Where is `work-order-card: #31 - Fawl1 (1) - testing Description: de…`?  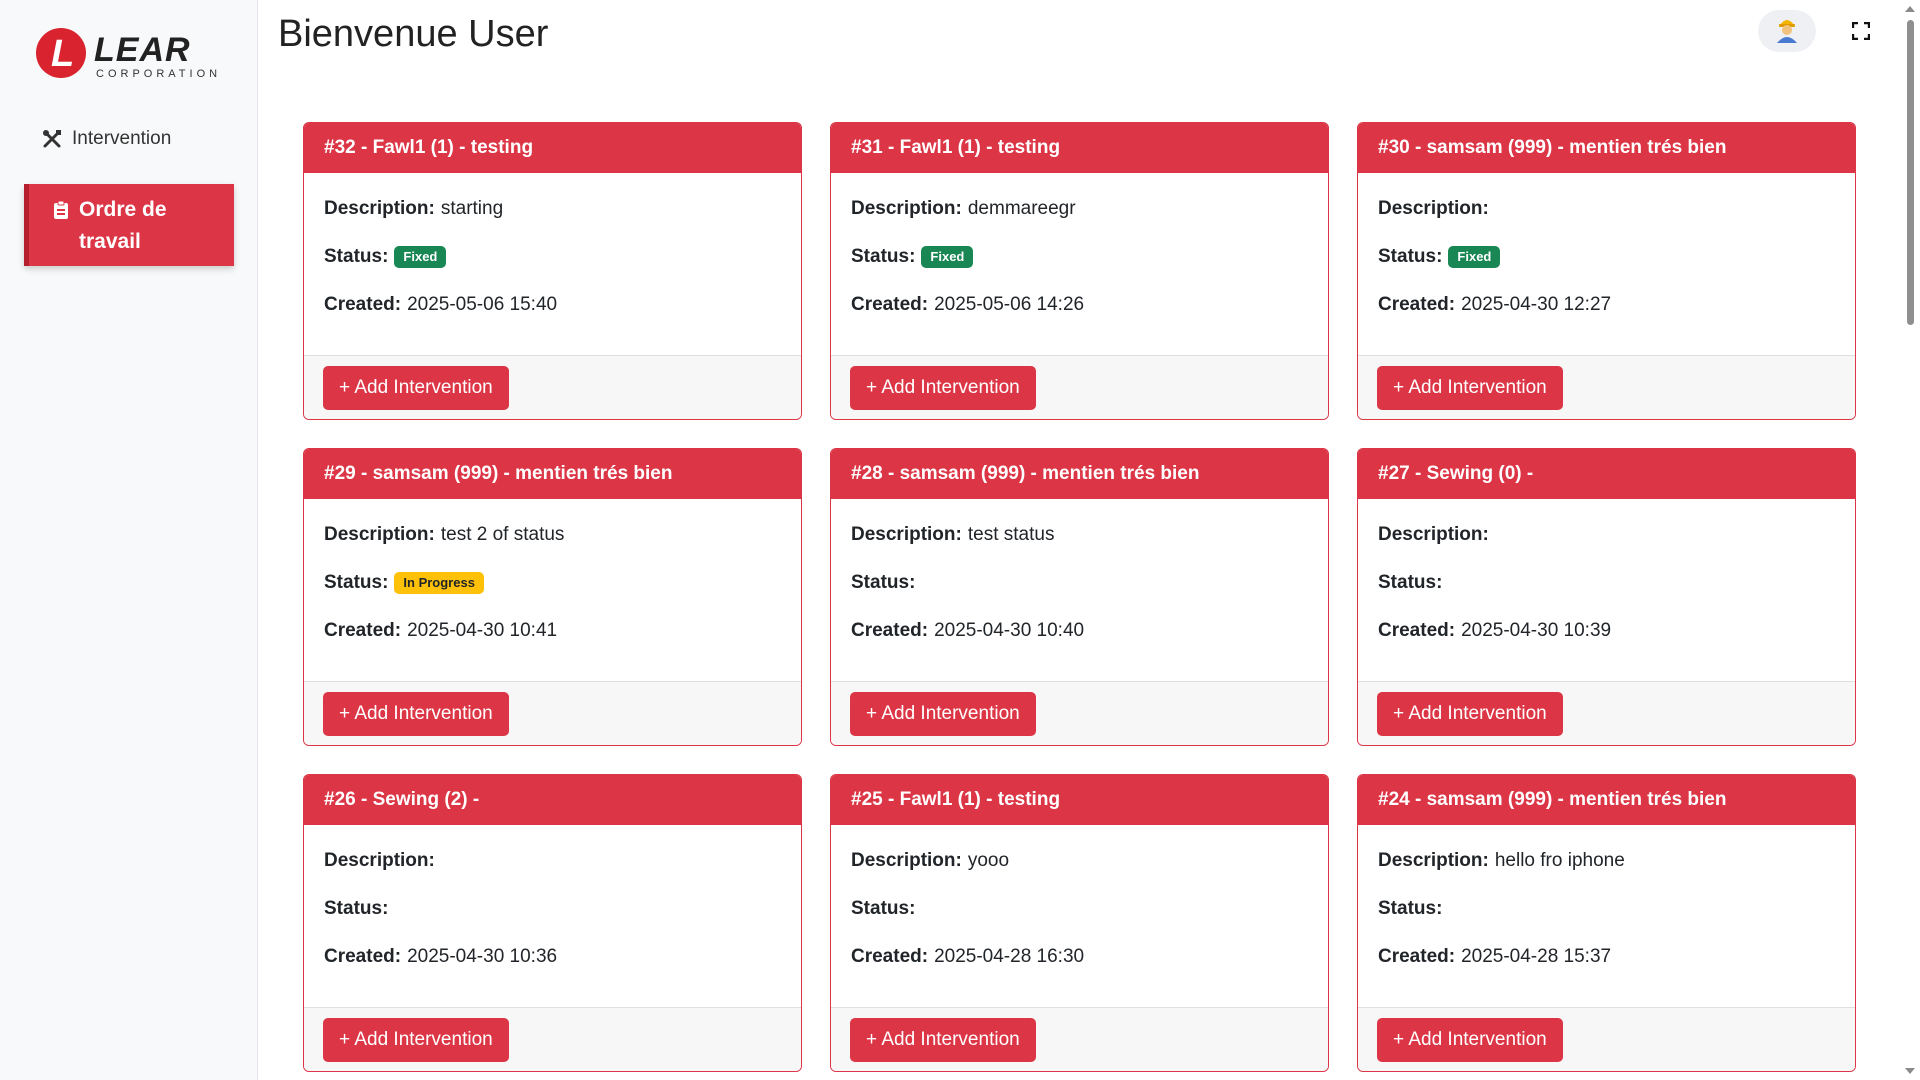 work-order-card: #31 - Fawl1 (1) - testing Description: de… is located at coordinates (1079, 271).